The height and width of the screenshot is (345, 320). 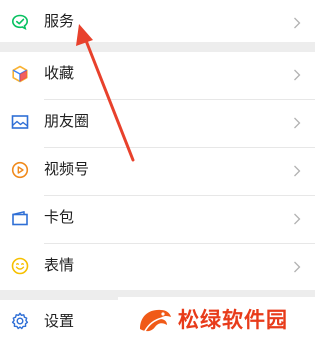 What do you see at coordinates (20, 74) in the screenshot?
I see `favorites-icon` at bounding box center [20, 74].